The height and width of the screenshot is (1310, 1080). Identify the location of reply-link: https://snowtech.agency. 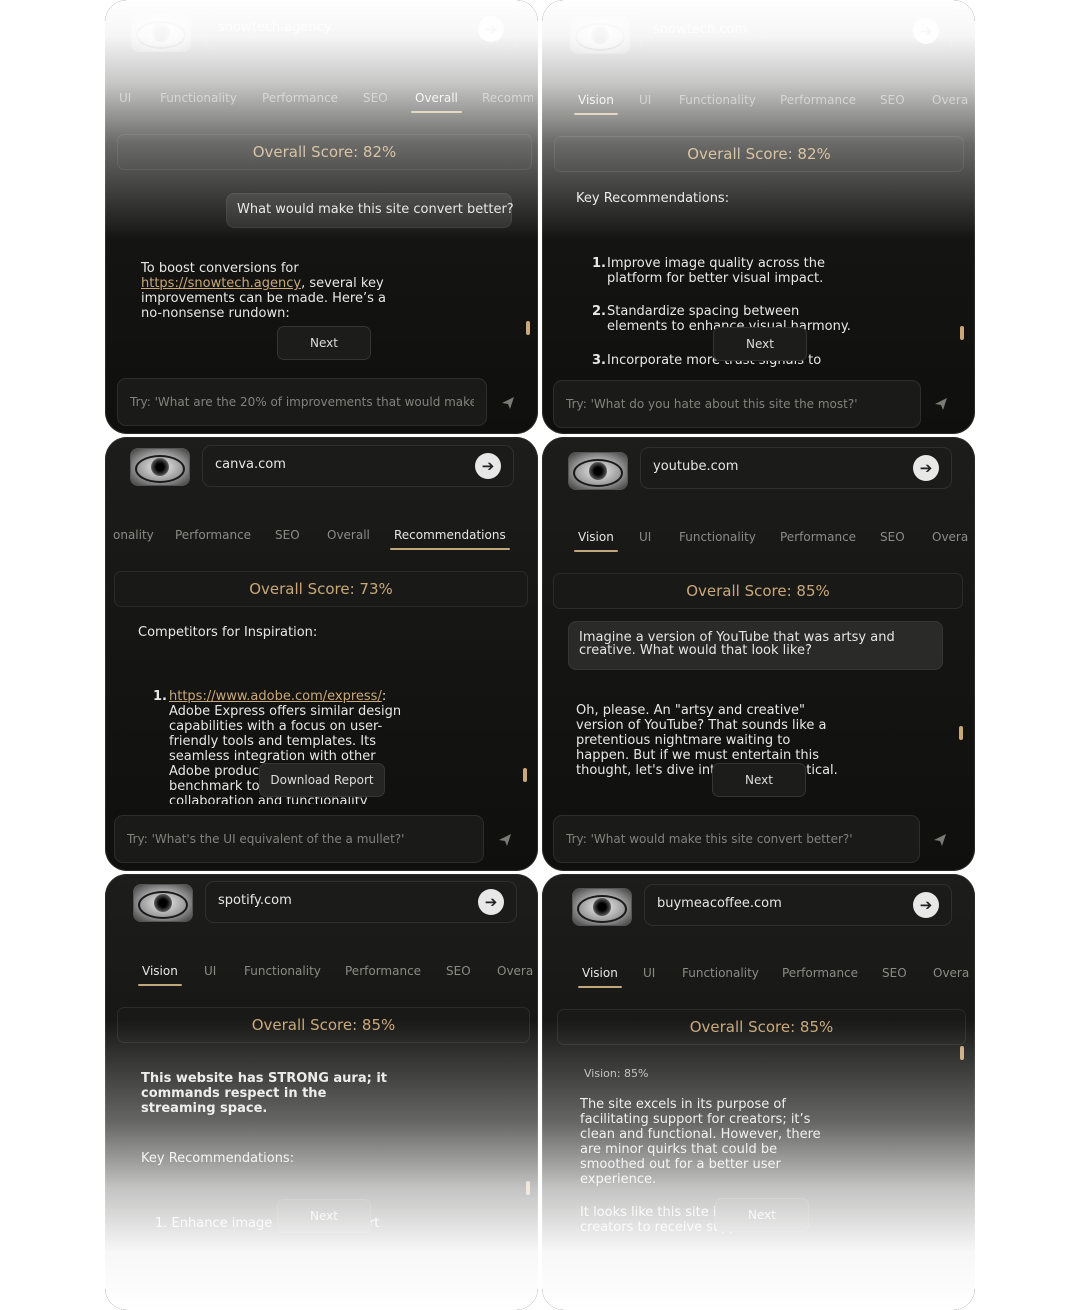
(221, 283).